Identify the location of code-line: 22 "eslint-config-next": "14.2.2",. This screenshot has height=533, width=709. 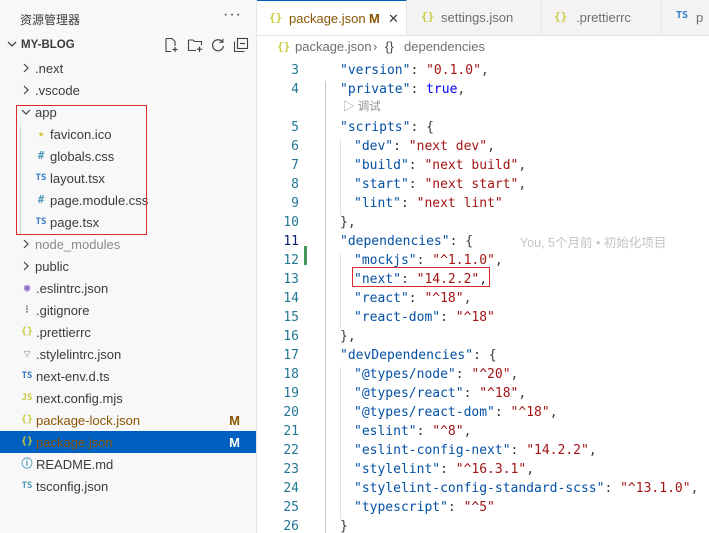
(483, 451).